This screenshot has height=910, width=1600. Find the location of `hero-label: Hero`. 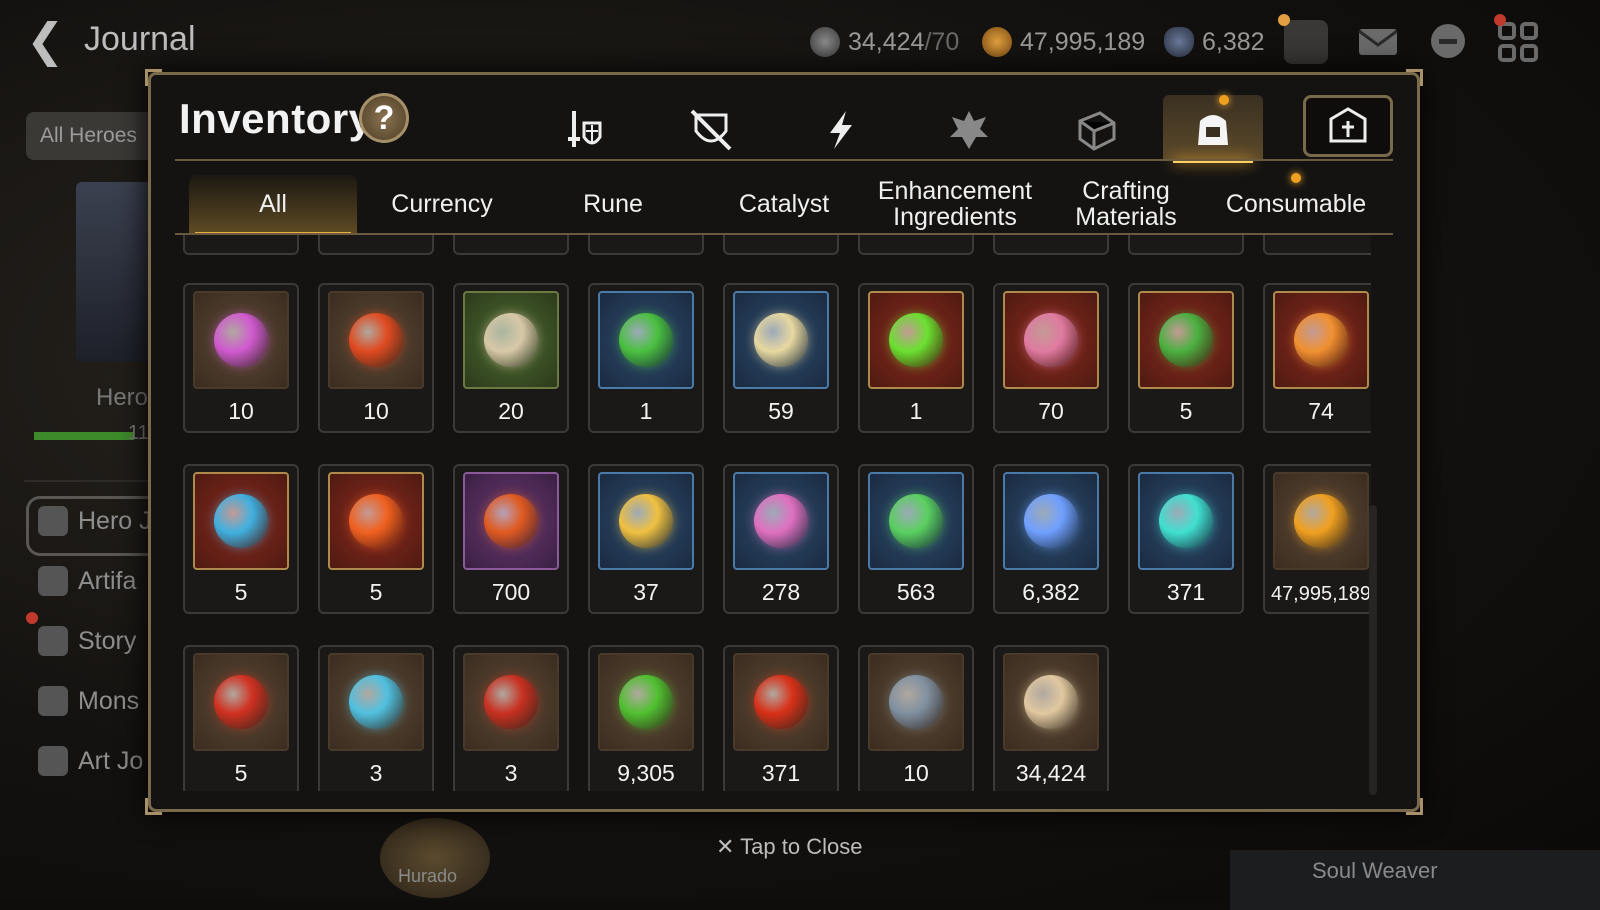

hero-label: Hero is located at coordinates (122, 397).